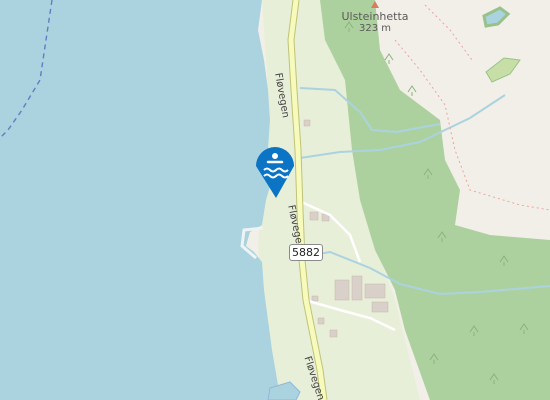 The image size is (550, 400). Describe the element at coordinates (374, 28) in the screenshot. I see `peak-elevation-label: 323 m` at that location.